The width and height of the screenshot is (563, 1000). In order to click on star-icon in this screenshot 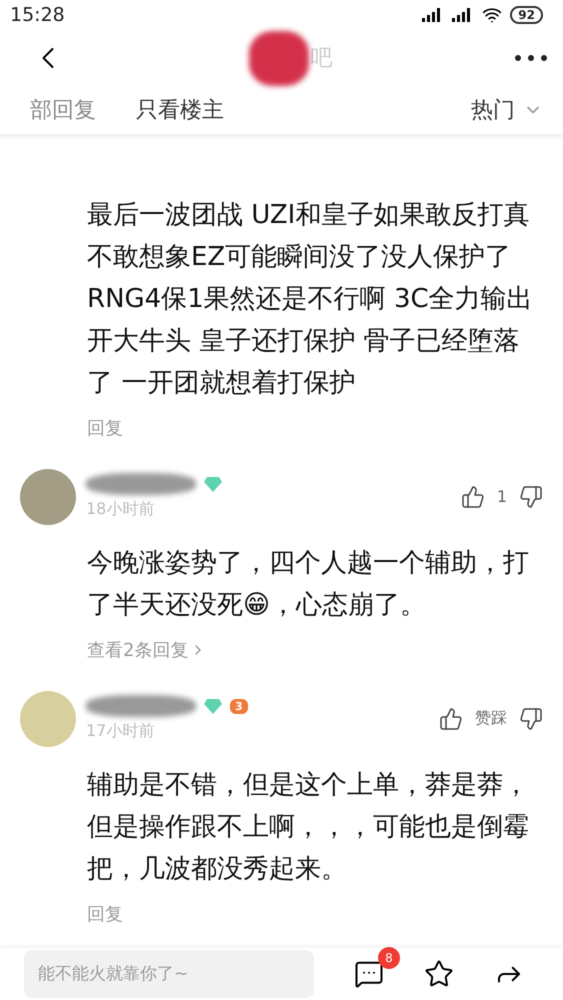, I will do `click(439, 973)`.